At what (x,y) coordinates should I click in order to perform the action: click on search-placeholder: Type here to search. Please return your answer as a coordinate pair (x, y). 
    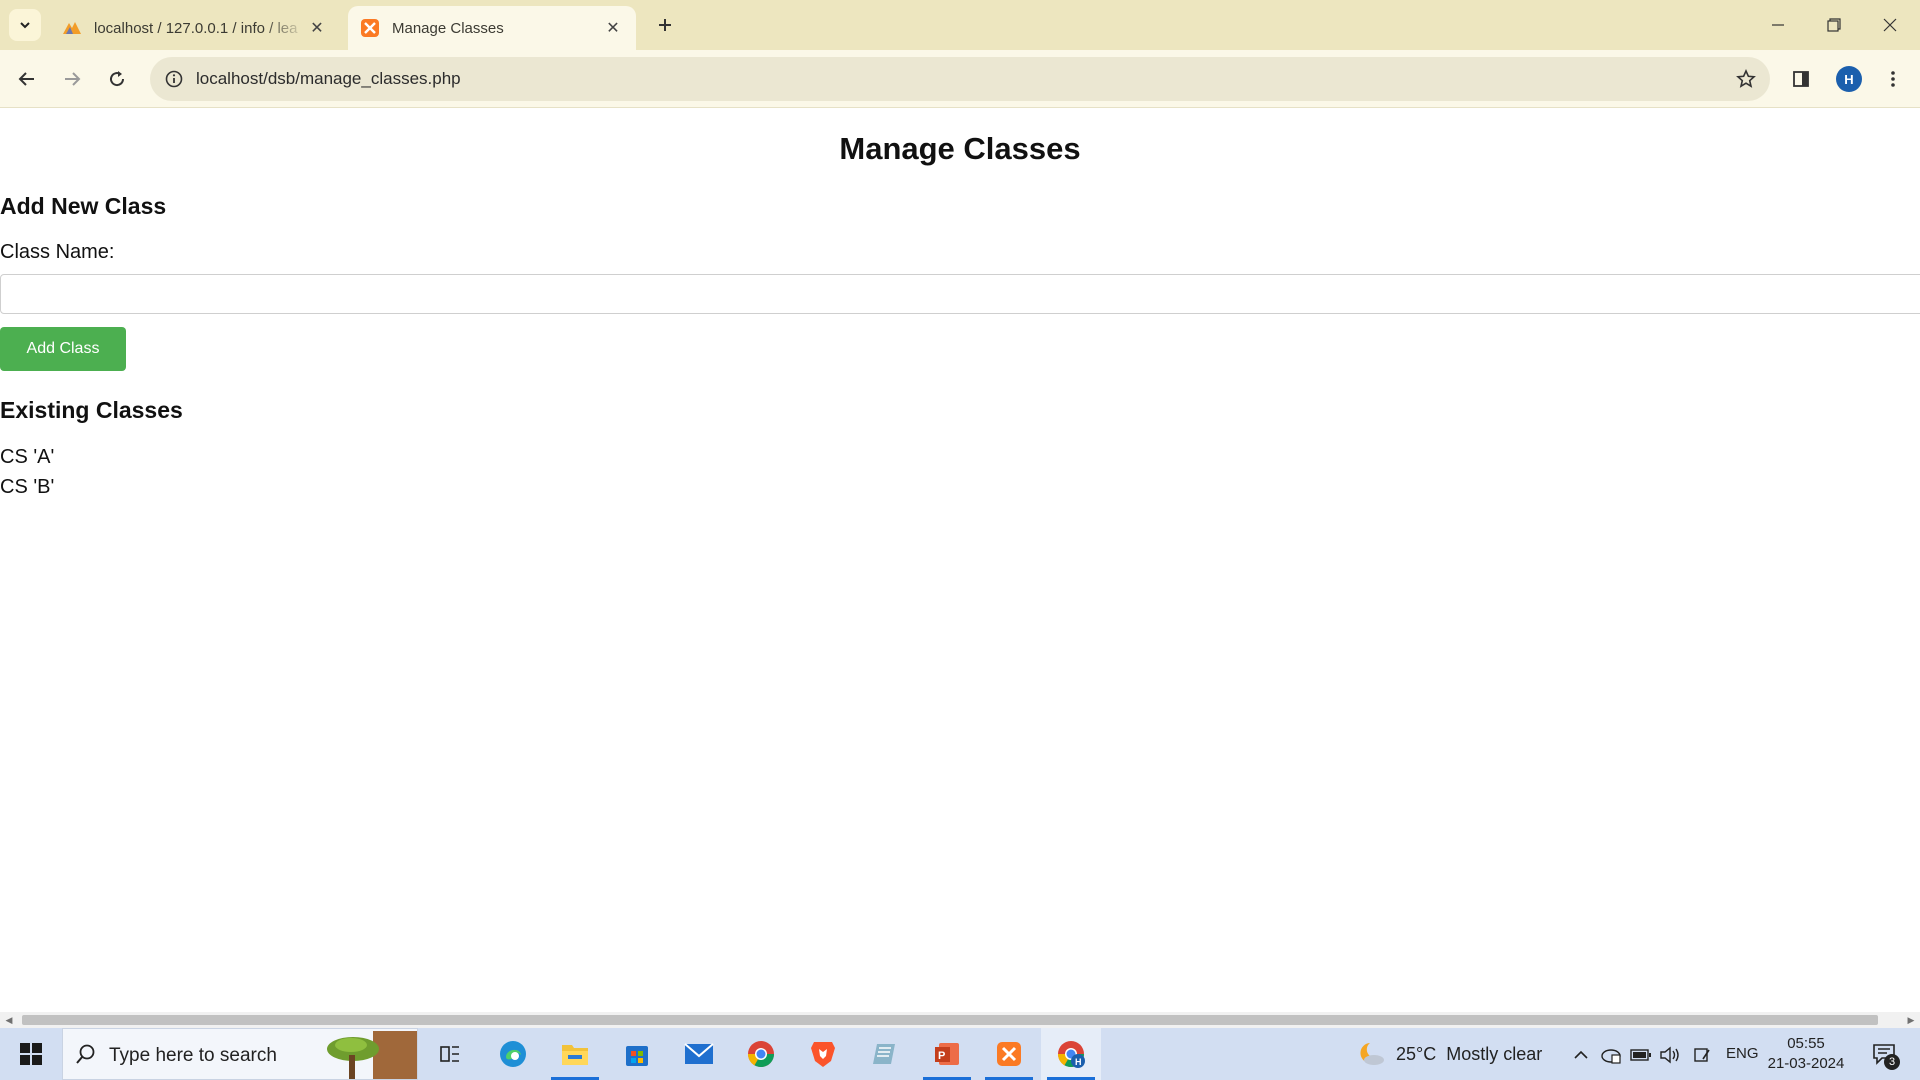
    Looking at the image, I should click on (193, 1055).